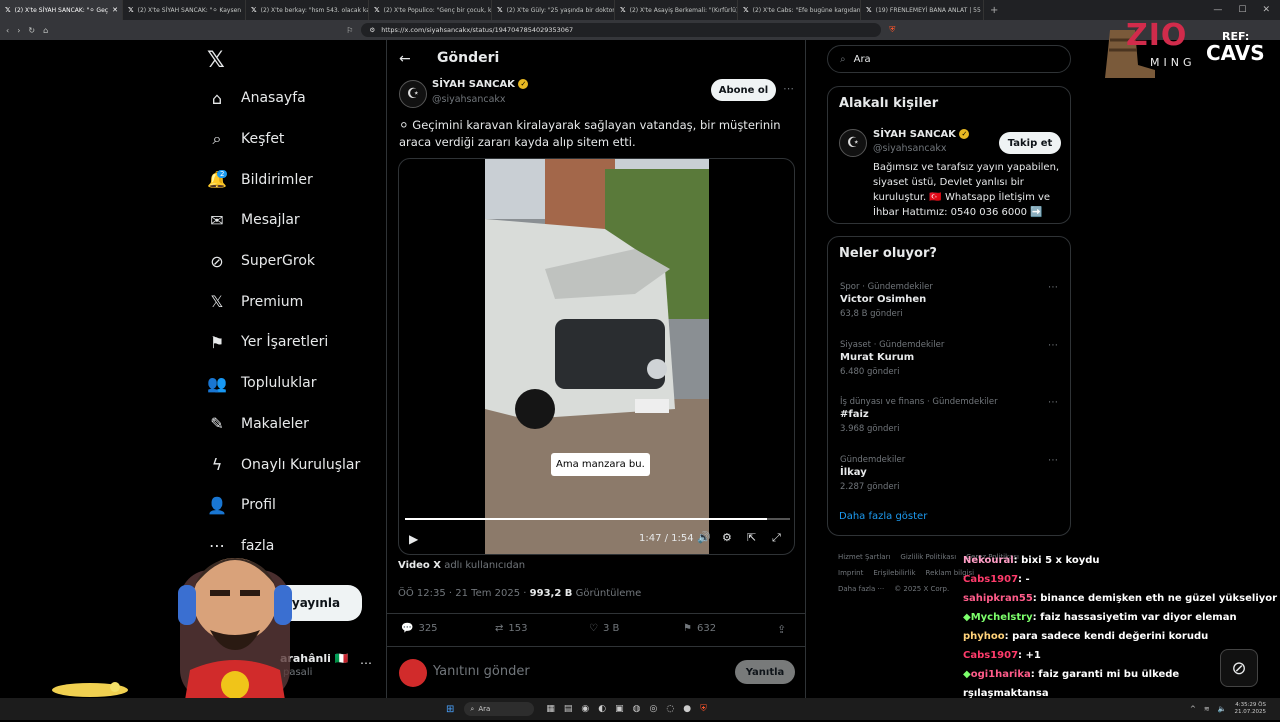 This screenshot has height=722, width=1280. I want to click on x-logo-icon: 𝕏, so click(290, 60).